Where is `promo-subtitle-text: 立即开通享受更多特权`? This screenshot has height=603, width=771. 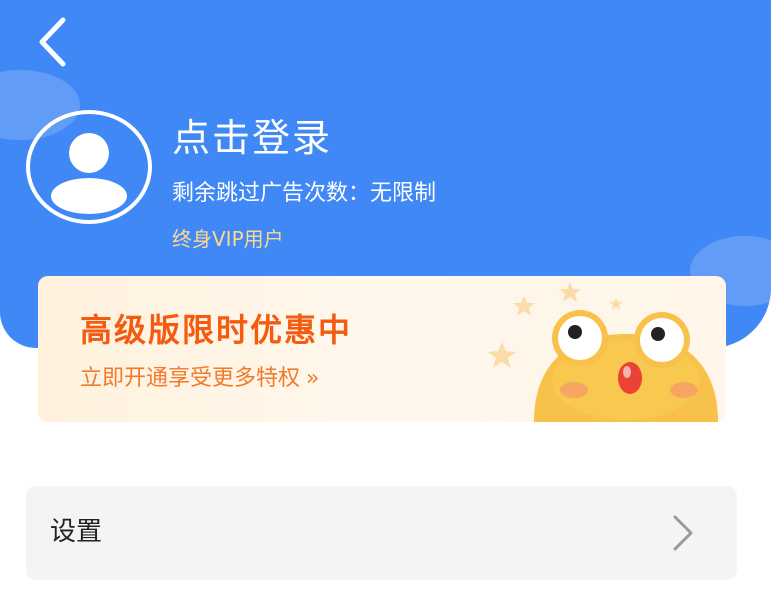
promo-subtitle-text: 立即开通享受更多特权 is located at coordinates (190, 378).